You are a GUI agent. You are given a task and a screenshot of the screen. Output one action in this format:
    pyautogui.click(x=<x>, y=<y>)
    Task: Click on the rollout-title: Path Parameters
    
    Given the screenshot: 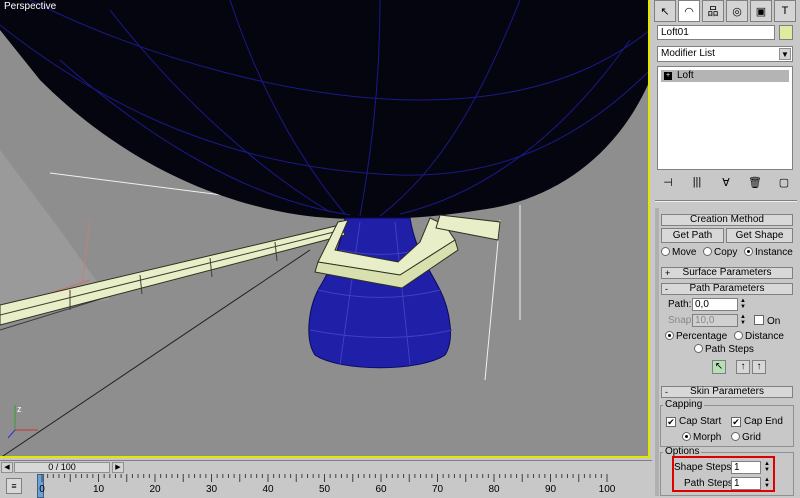 What is the action you would take?
    pyautogui.click(x=727, y=288)
    